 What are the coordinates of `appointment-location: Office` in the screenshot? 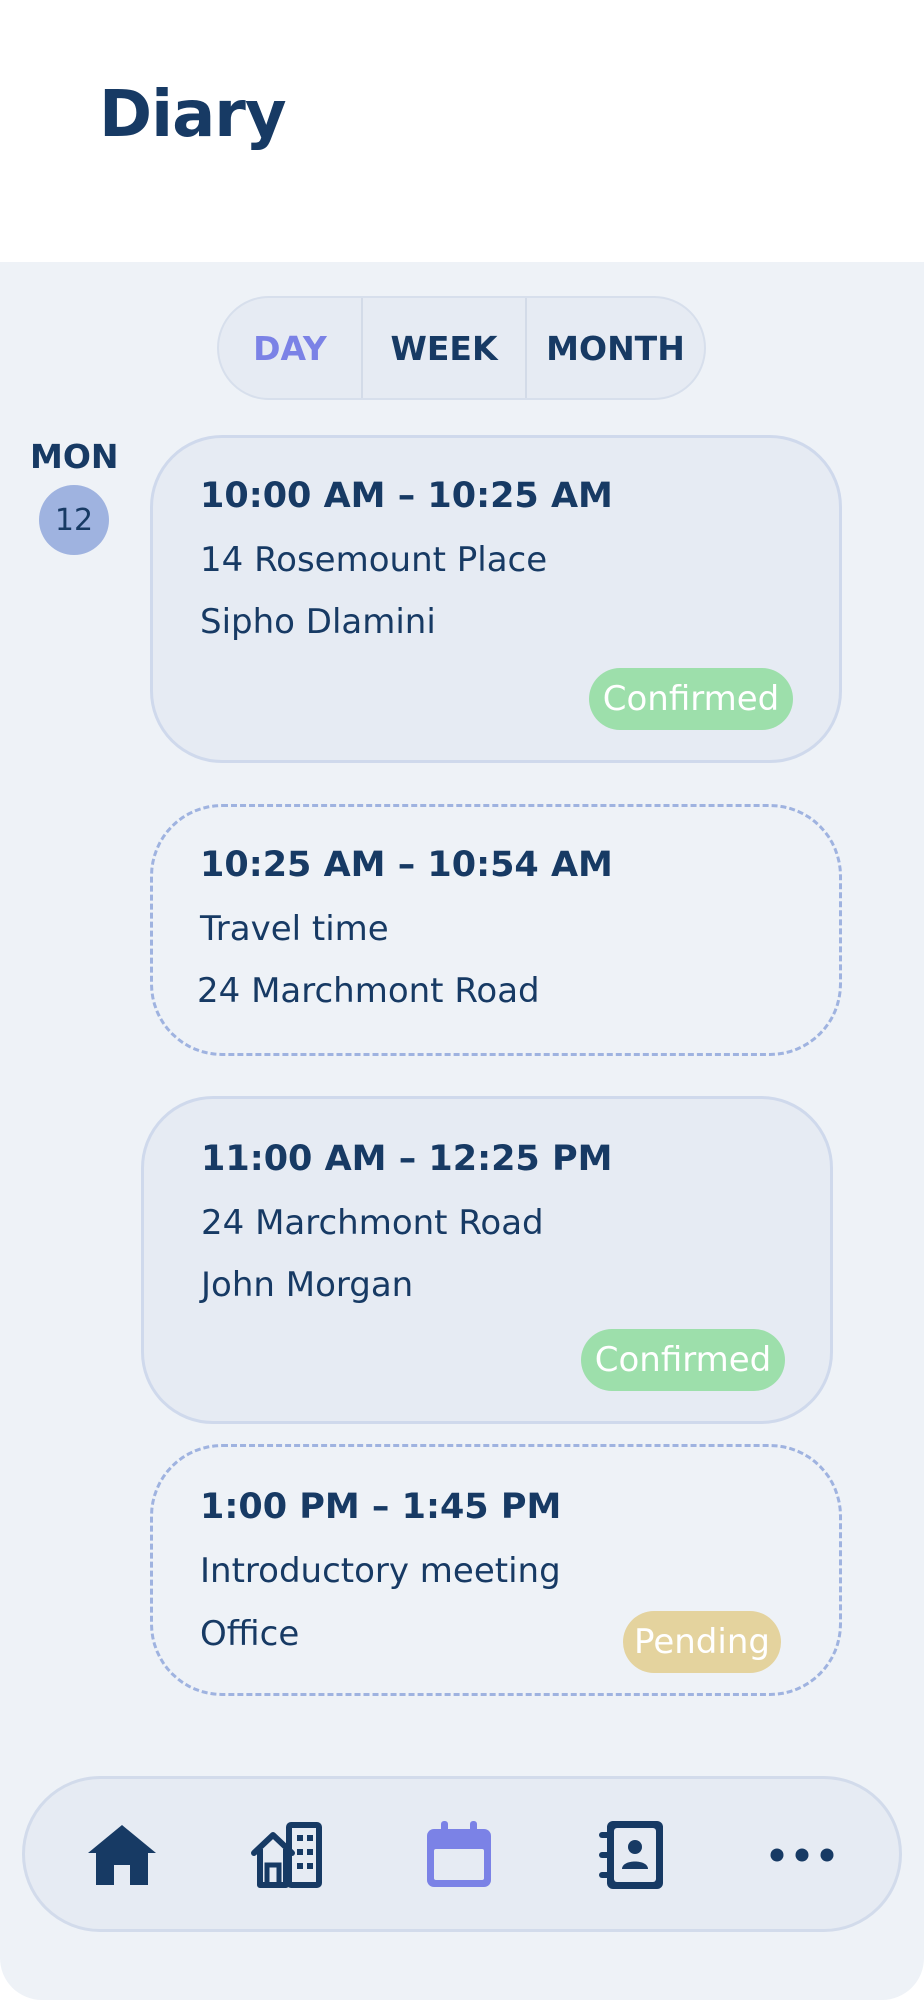 It's located at (250, 1634).